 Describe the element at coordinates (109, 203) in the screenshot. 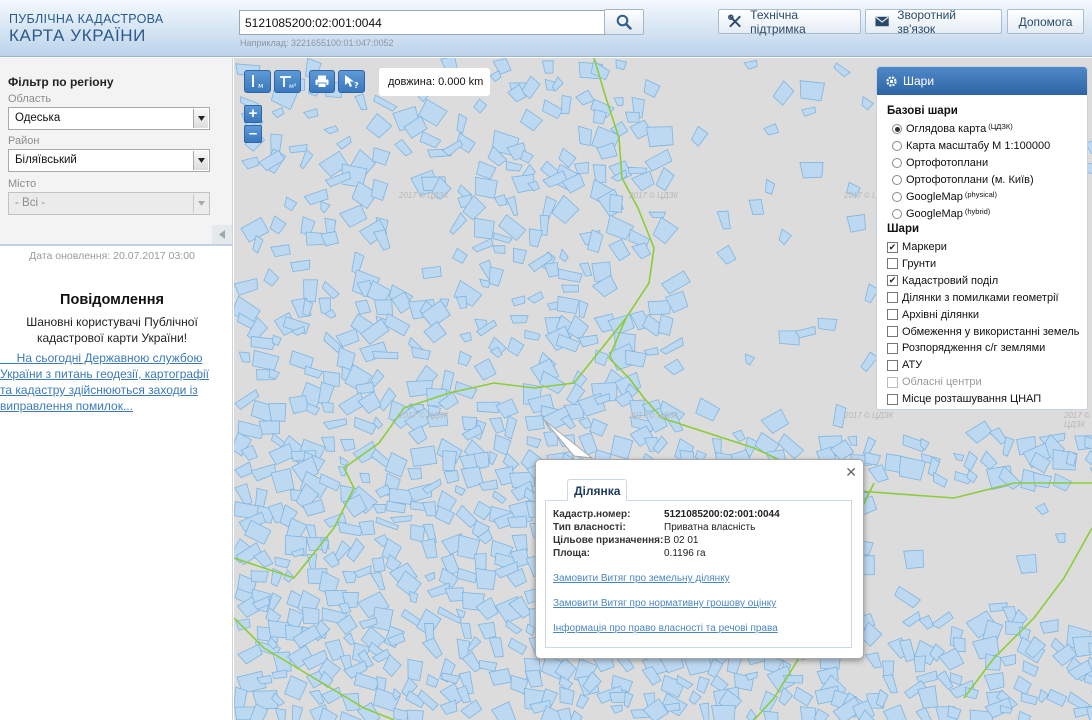

I see `city-select: - Всі -` at that location.